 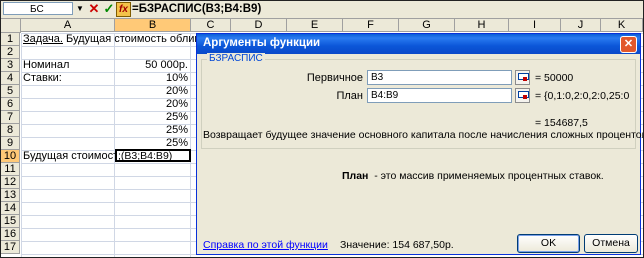 What do you see at coordinates (10, 182) in the screenshot?
I see `row-header: 12` at bounding box center [10, 182].